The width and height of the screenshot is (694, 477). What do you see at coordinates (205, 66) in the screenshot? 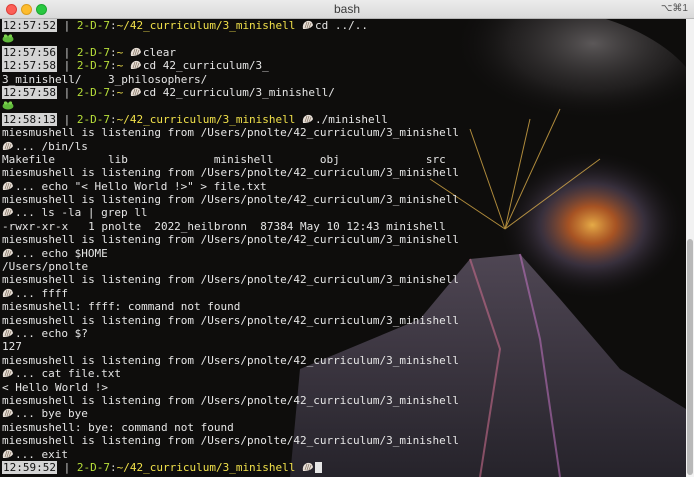
I see `prompt-command: cd 42_curriculum/3_` at bounding box center [205, 66].